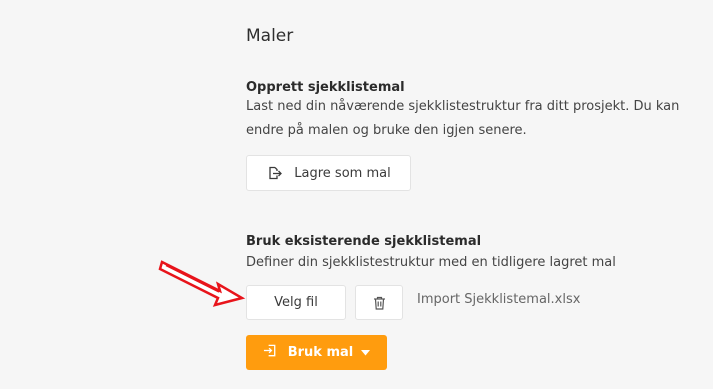  Describe the element at coordinates (366, 352) in the screenshot. I see `caret-down-icon` at that location.